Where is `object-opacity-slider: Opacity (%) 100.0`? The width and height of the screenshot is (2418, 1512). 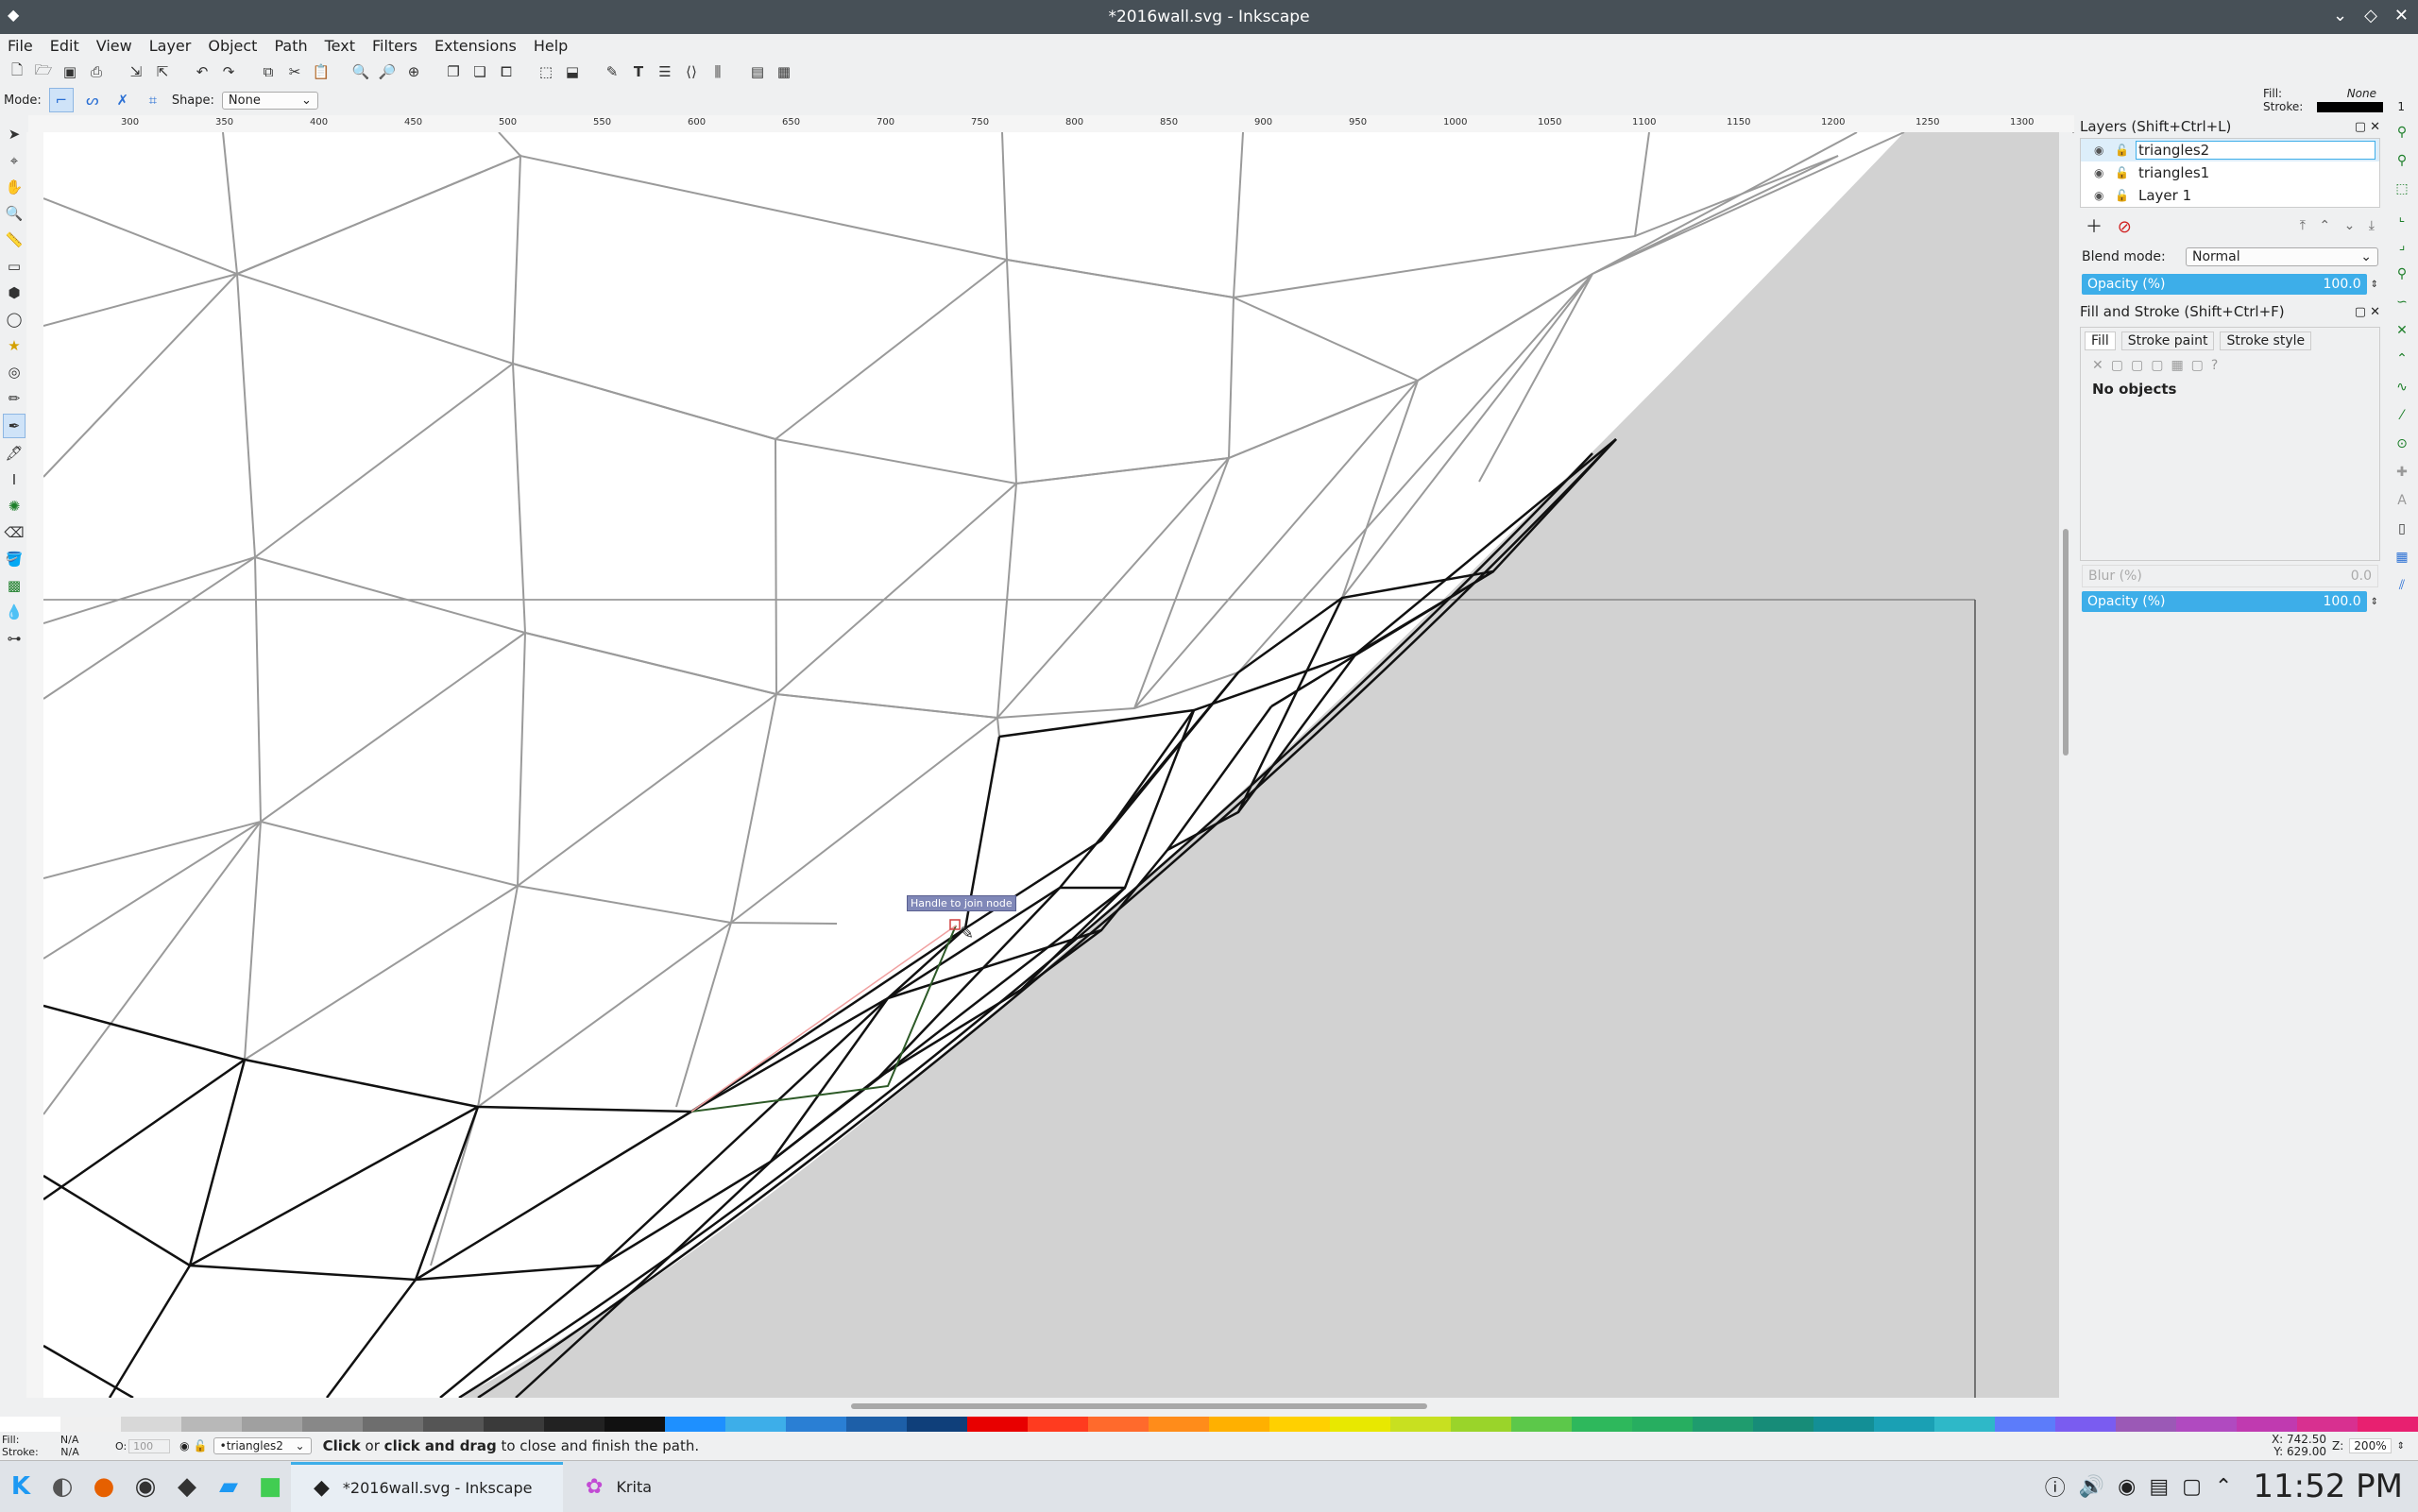 object-opacity-slider: Opacity (%) 100.0 is located at coordinates (2225, 601).